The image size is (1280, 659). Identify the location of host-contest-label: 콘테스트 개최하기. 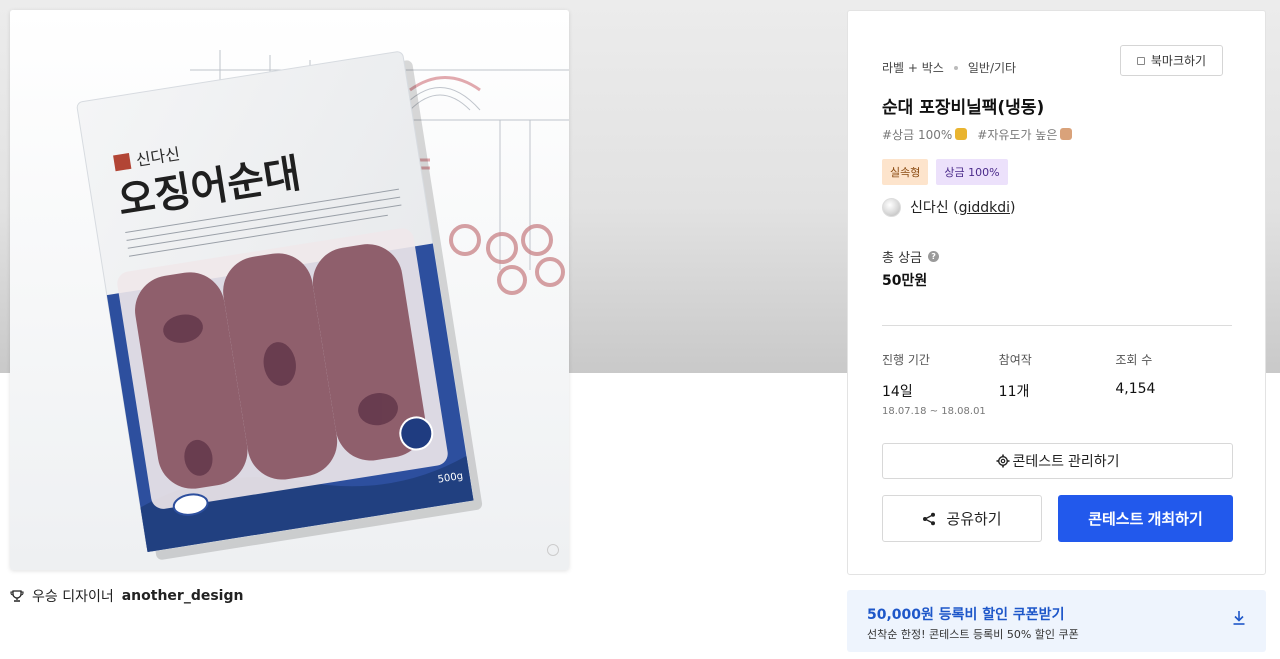
(1145, 519).